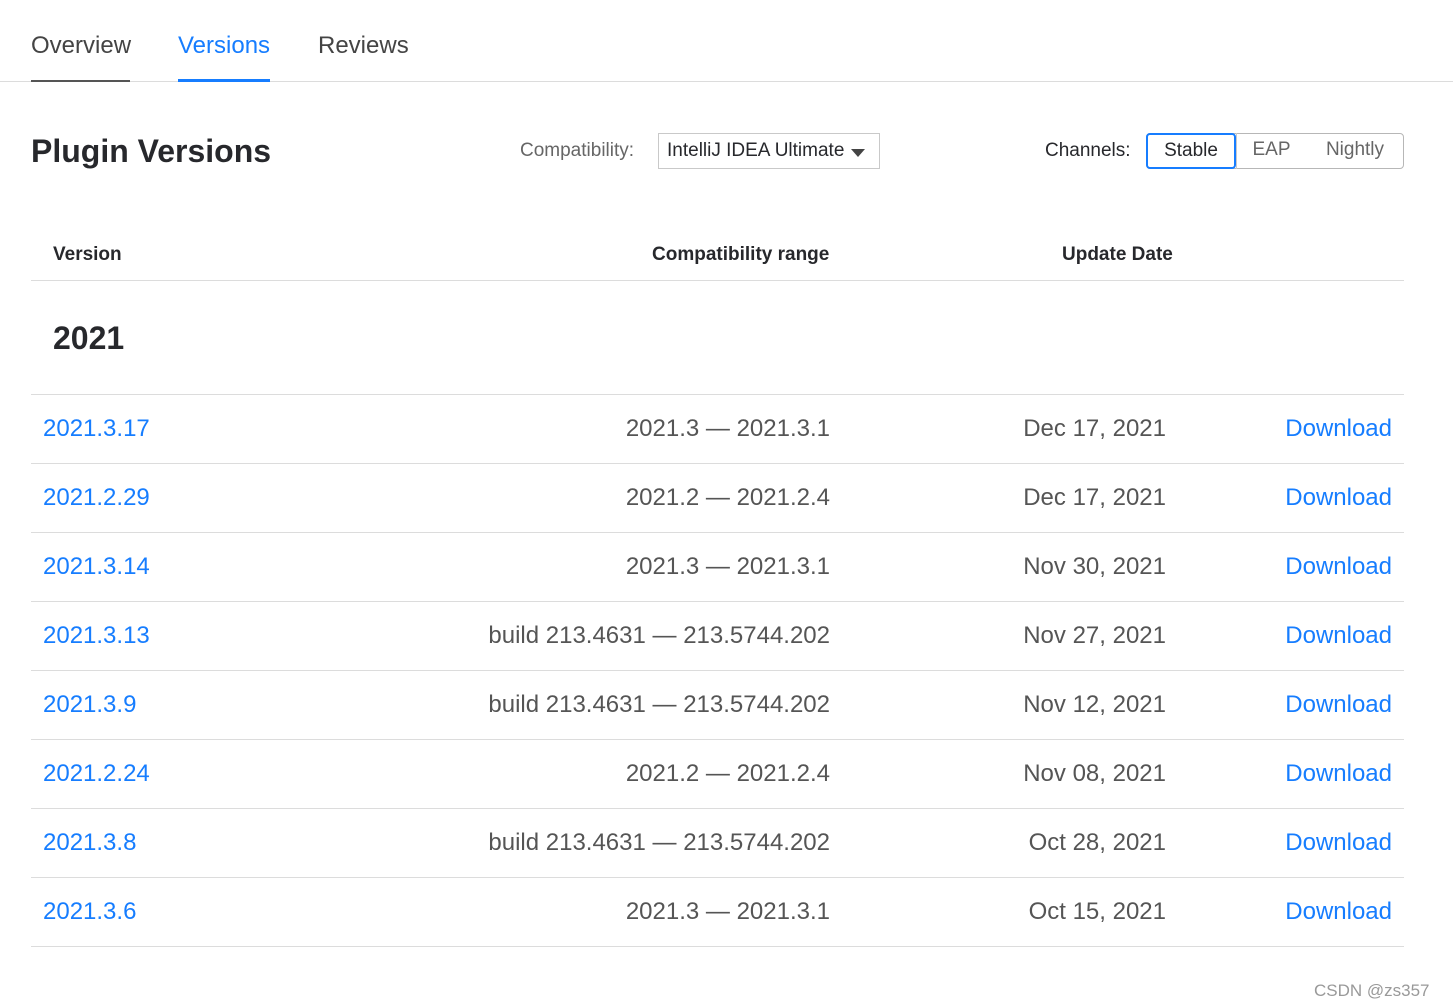  I want to click on tab-bar: Overview Versions Reviews, so click(726, 41).